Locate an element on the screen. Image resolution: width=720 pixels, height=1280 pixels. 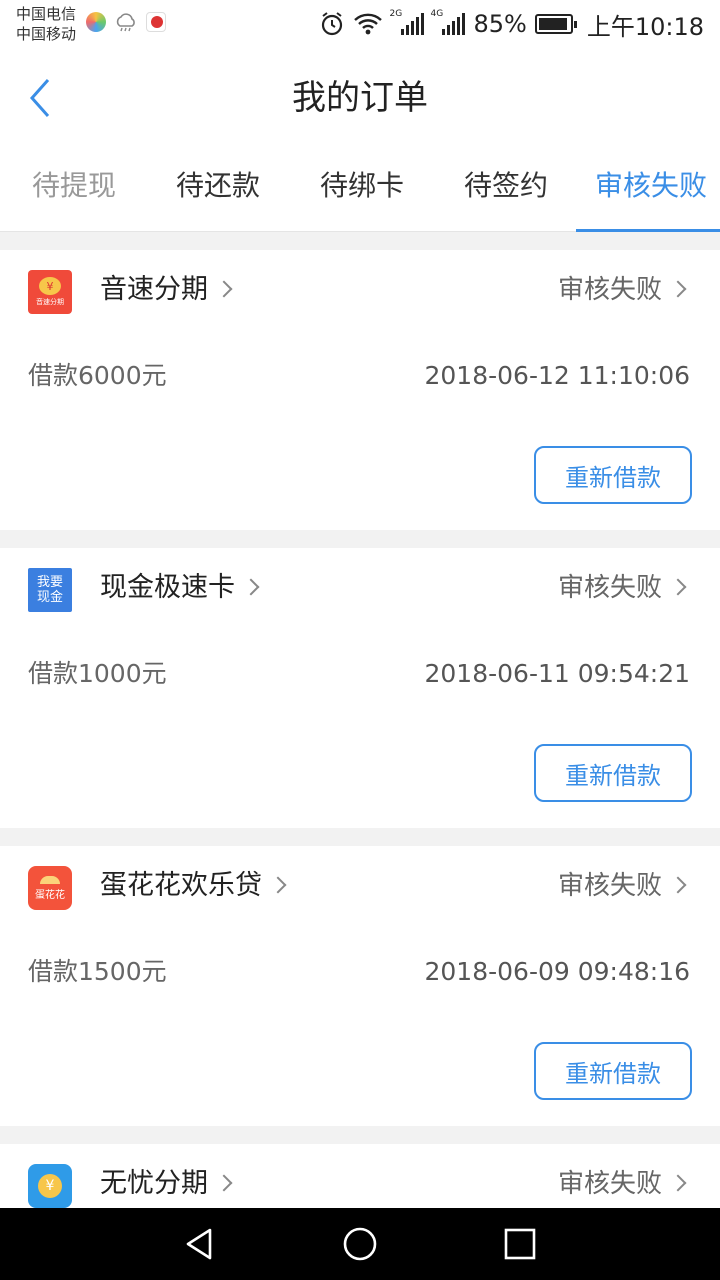
home-circle-icon is located at coordinates (360, 1244).